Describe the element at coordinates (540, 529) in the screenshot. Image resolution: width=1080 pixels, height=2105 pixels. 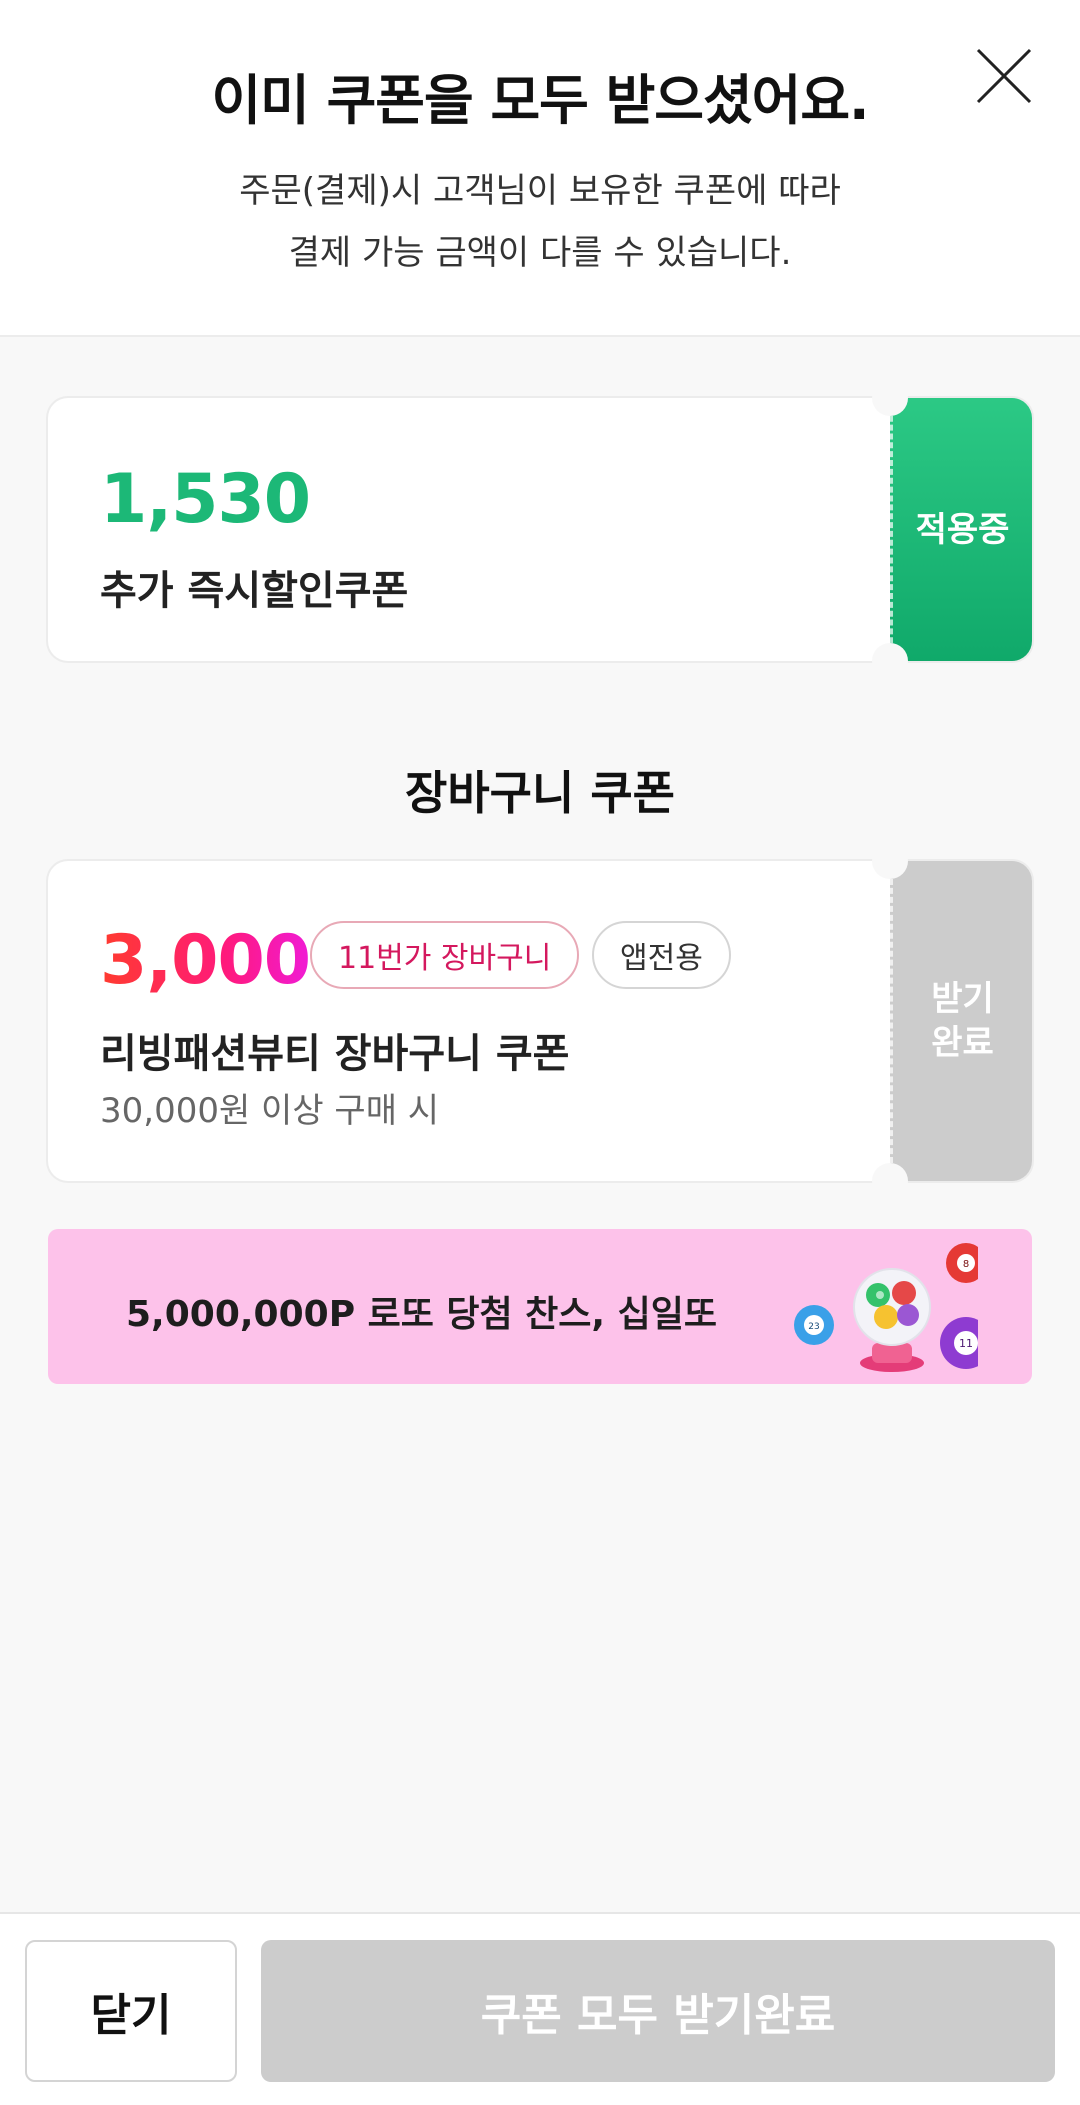
I see `applied-coupon-card: 1,530 추가 즉시할인쿠폰 적용중` at that location.